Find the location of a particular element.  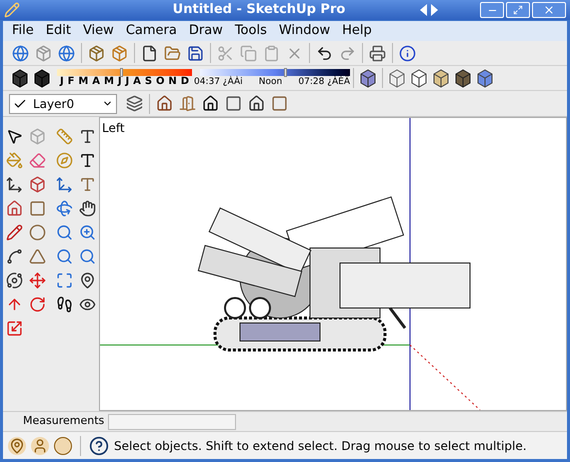

menu-item: Window is located at coordinates (305, 31).